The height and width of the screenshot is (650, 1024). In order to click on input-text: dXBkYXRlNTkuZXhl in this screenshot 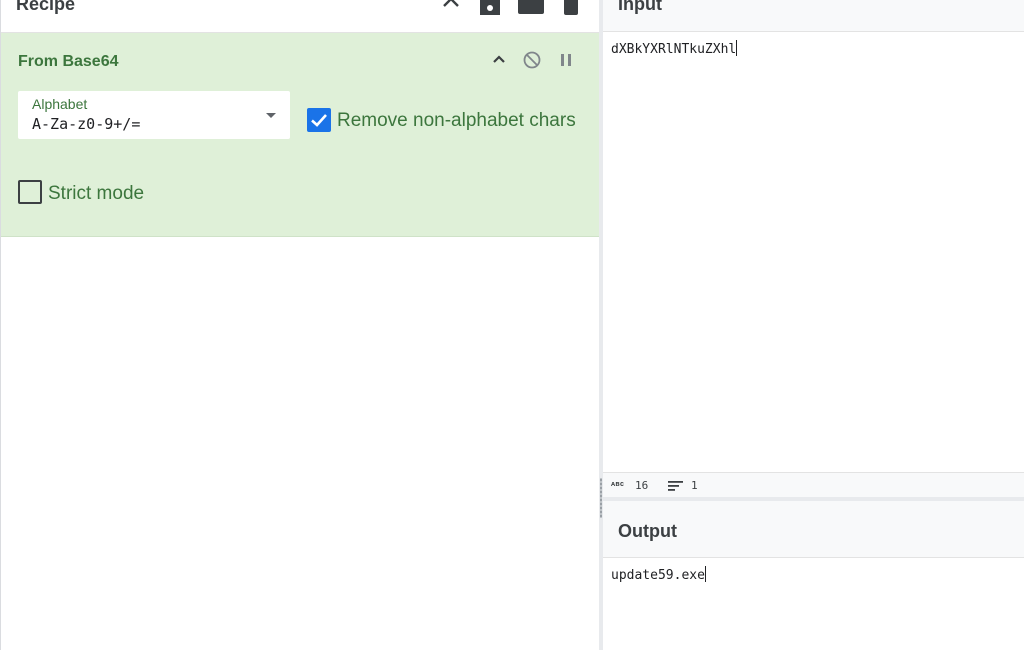, I will do `click(674, 49)`.